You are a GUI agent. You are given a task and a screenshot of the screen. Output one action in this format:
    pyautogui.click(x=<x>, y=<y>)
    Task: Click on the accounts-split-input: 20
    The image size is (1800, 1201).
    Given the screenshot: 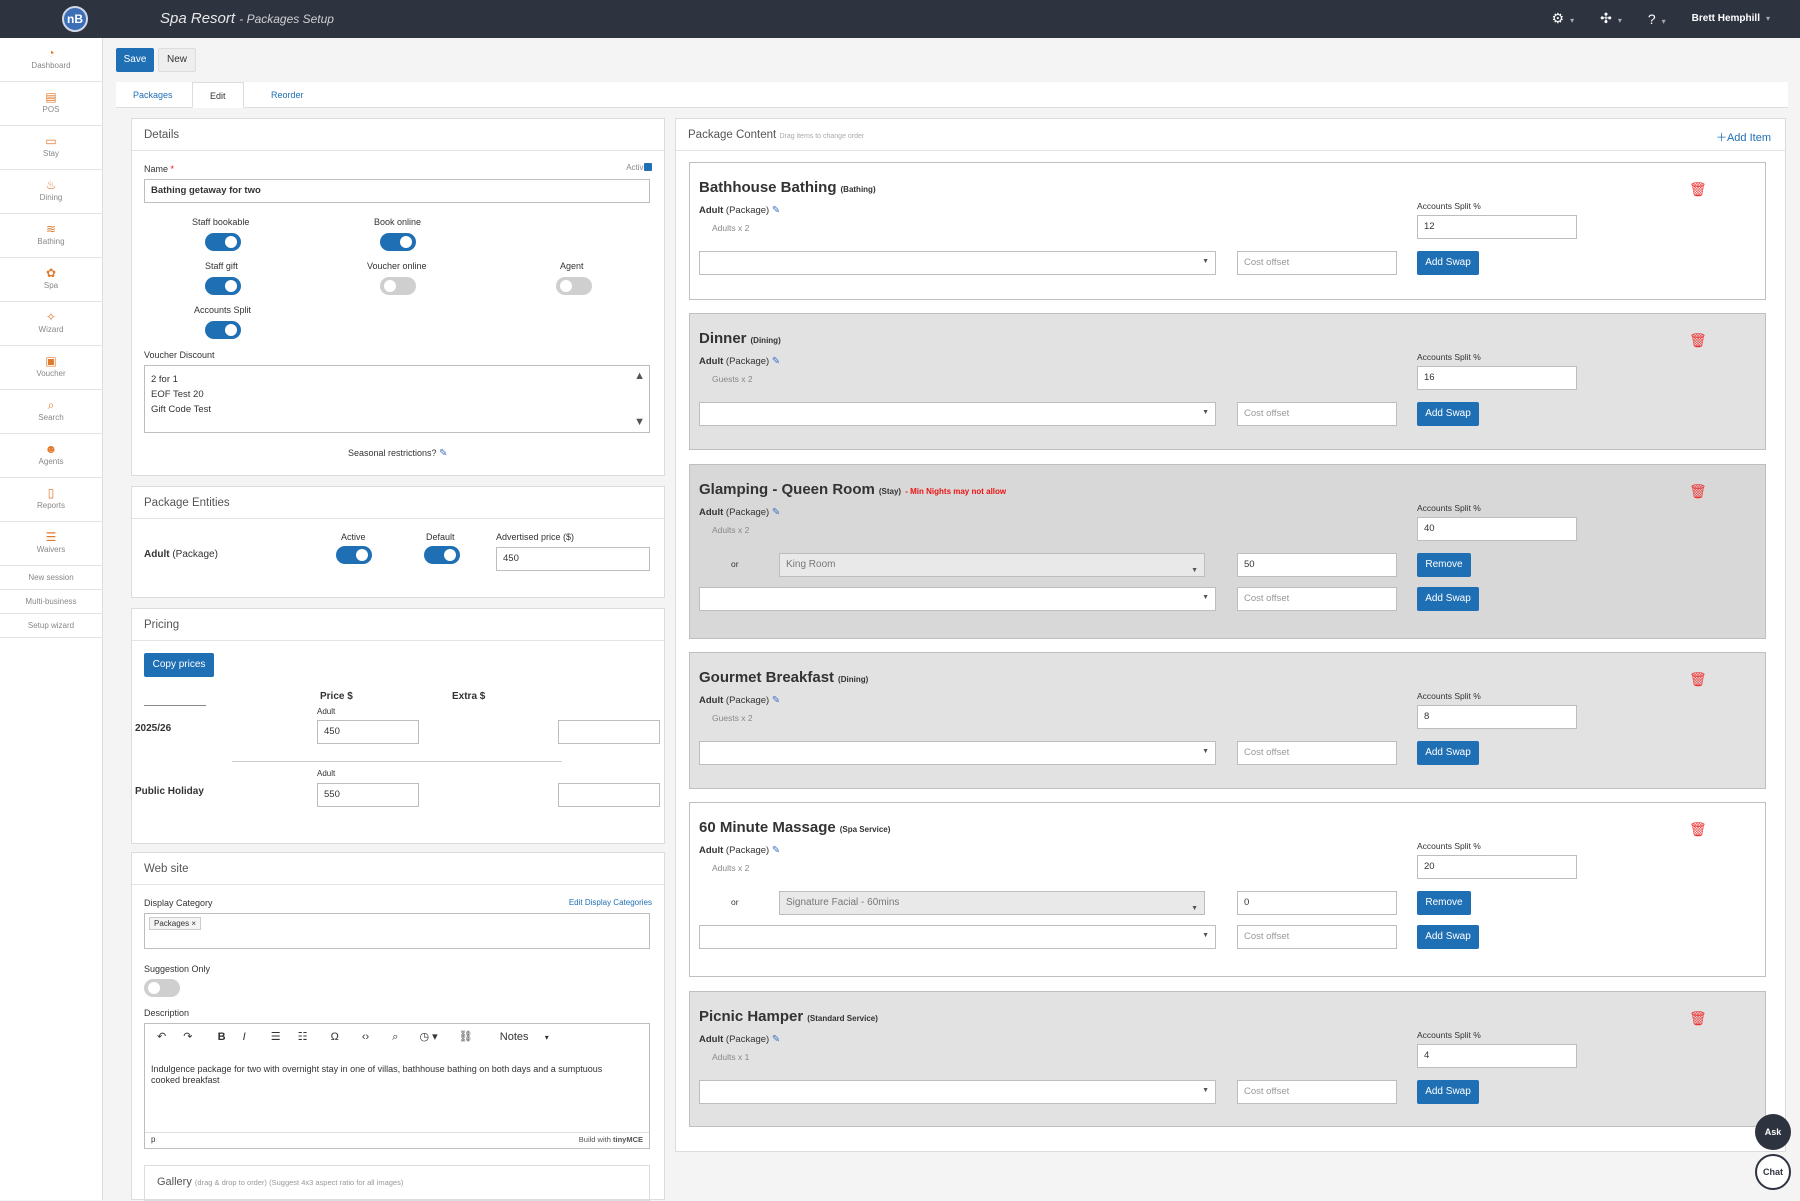 What is the action you would take?
    pyautogui.click(x=1497, y=867)
    